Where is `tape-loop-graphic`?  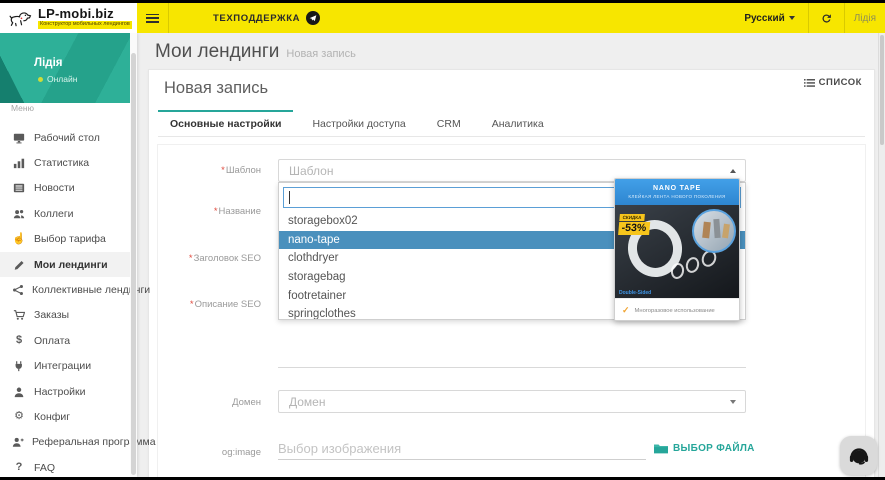 tape-loop-graphic is located at coordinates (692, 265).